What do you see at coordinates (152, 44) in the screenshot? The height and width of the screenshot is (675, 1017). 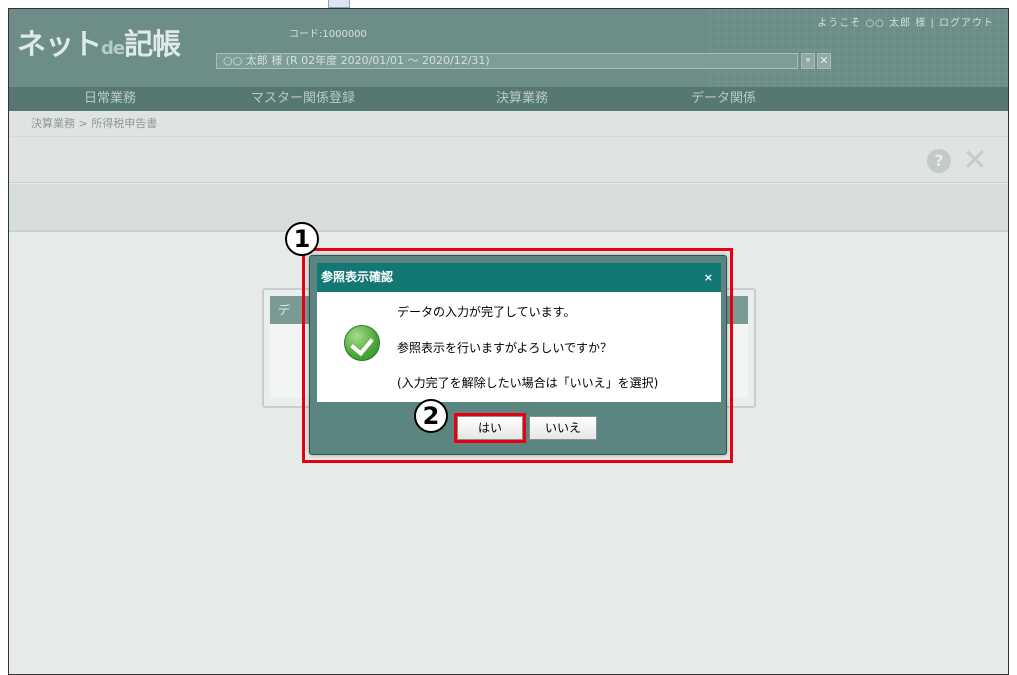 I see `logo-tail: 記帳` at bounding box center [152, 44].